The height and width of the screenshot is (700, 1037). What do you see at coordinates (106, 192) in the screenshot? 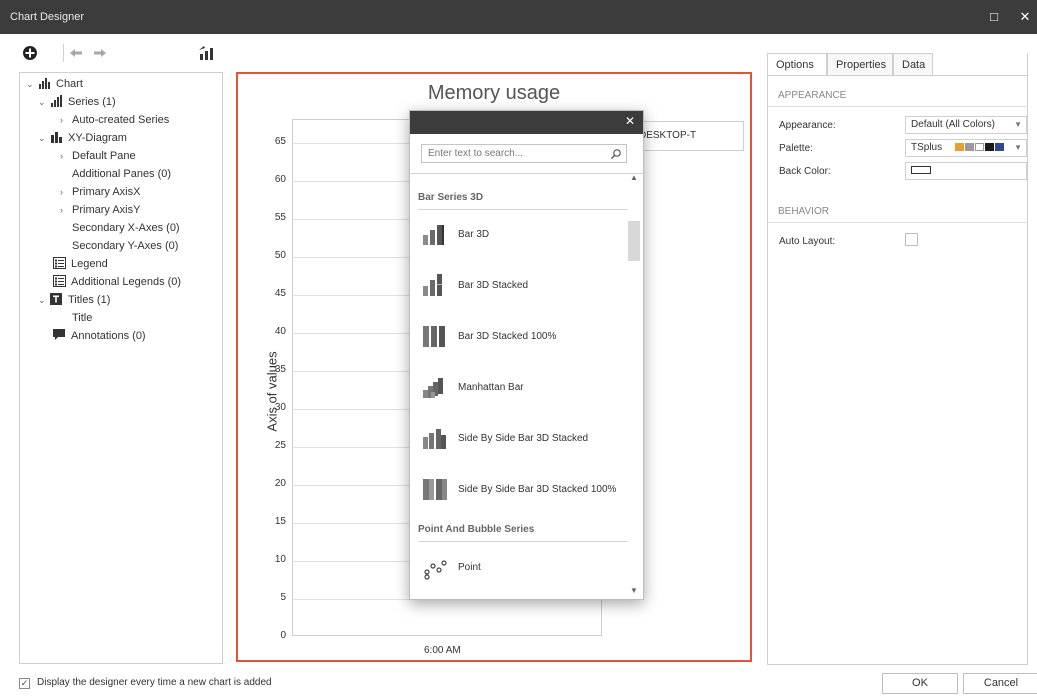
I see `tree-item-label: Primary AxisX` at bounding box center [106, 192].